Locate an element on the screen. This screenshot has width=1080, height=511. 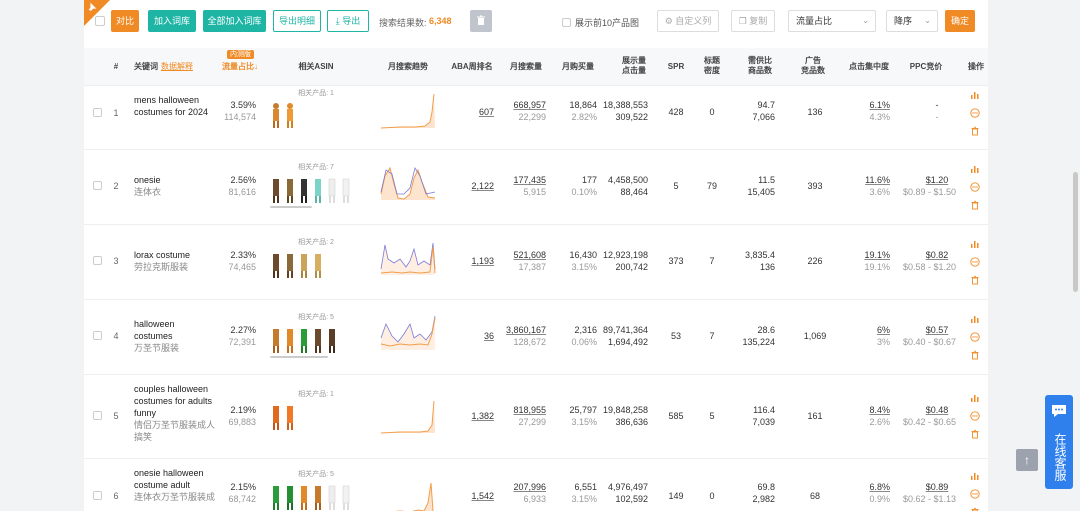
keyword-cell: halloween costumes 万圣节服装 is located at coordinates (175, 336).